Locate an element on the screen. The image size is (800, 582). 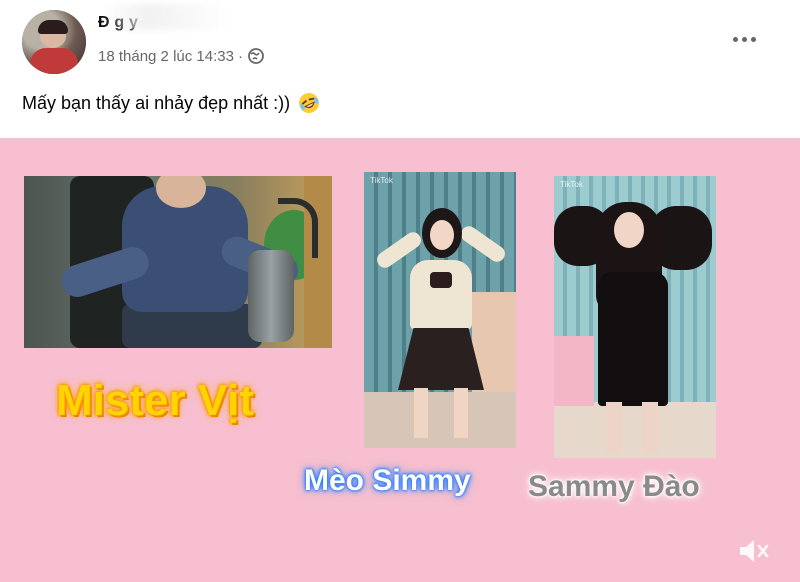
post-caption: Mấy bạn thấy ai nhảy đẹp nhất :)) is located at coordinates (171, 103).